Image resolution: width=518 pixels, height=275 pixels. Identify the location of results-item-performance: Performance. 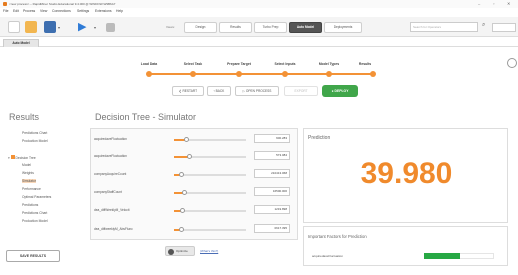
(31, 189).